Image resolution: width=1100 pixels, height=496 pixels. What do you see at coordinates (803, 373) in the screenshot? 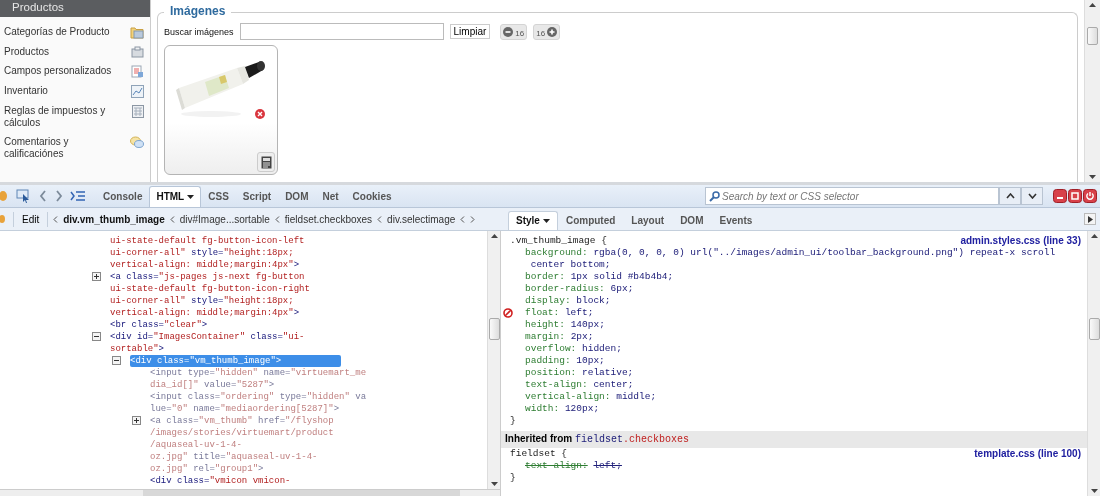
I see `css-property: position: relative;` at bounding box center [803, 373].